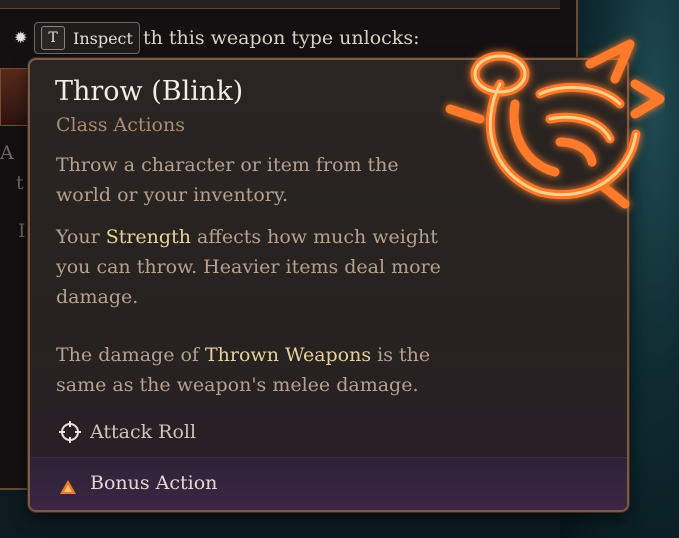 This screenshot has width=679, height=538. I want to click on inspect-label: Inspect, so click(103, 38).